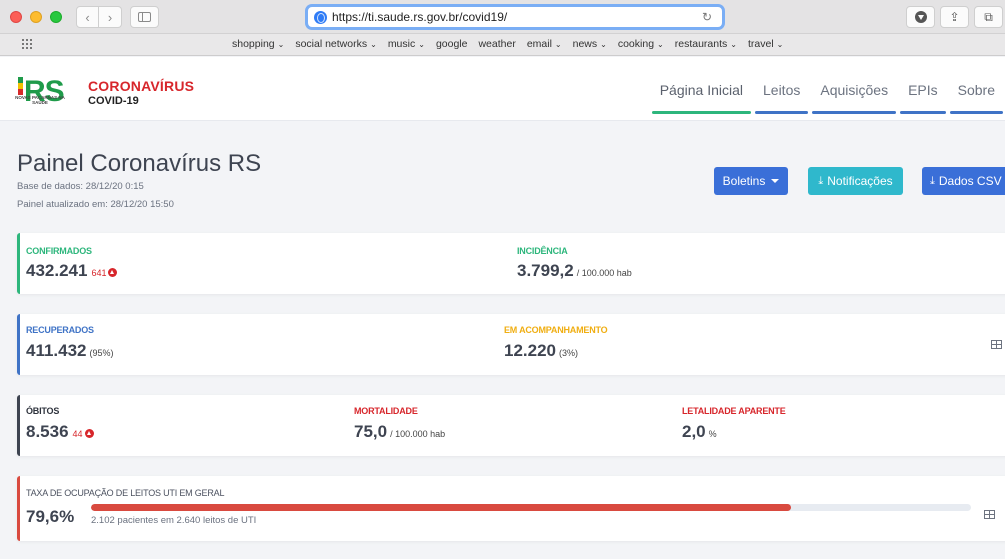 The image size is (1005, 559). I want to click on favorite-item: music ⌄, so click(406, 44).